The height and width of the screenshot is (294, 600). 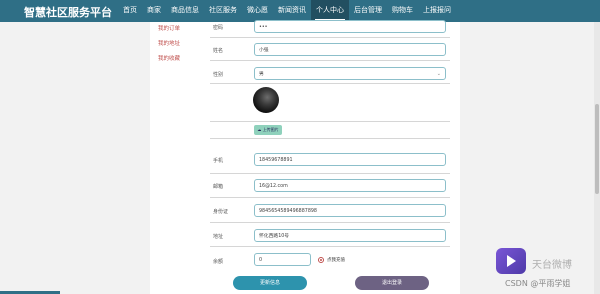 What do you see at coordinates (336, 260) in the screenshot?
I see `recharge-link: 点我充值` at bounding box center [336, 260].